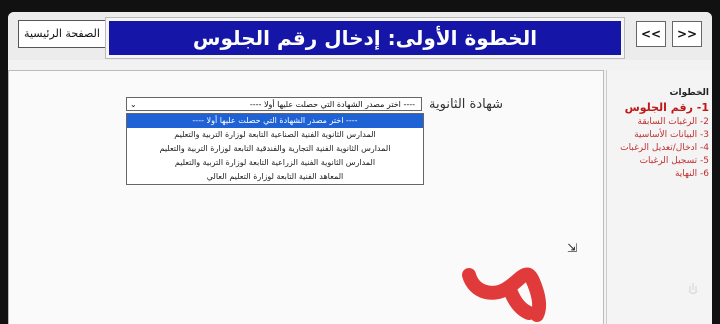 Image resolution: width=720 pixels, height=324 pixels. I want to click on nav-prev-button: <<, so click(651, 34).